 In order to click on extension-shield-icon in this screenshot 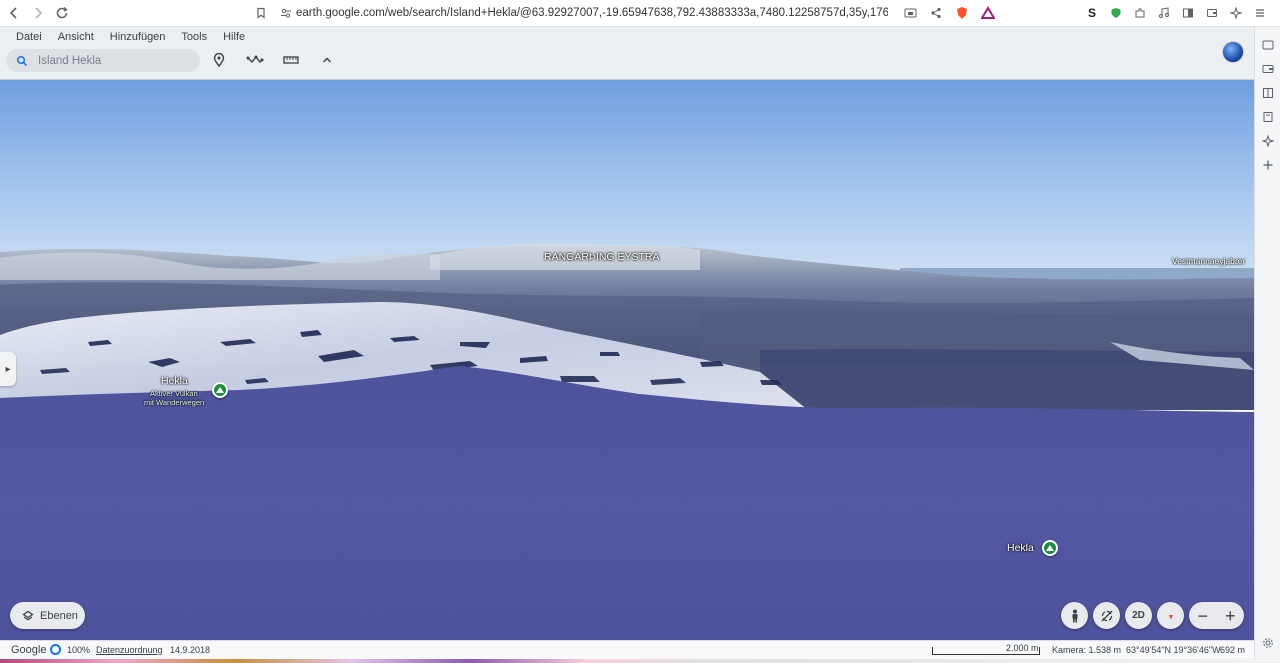, I will do `click(1116, 13)`.